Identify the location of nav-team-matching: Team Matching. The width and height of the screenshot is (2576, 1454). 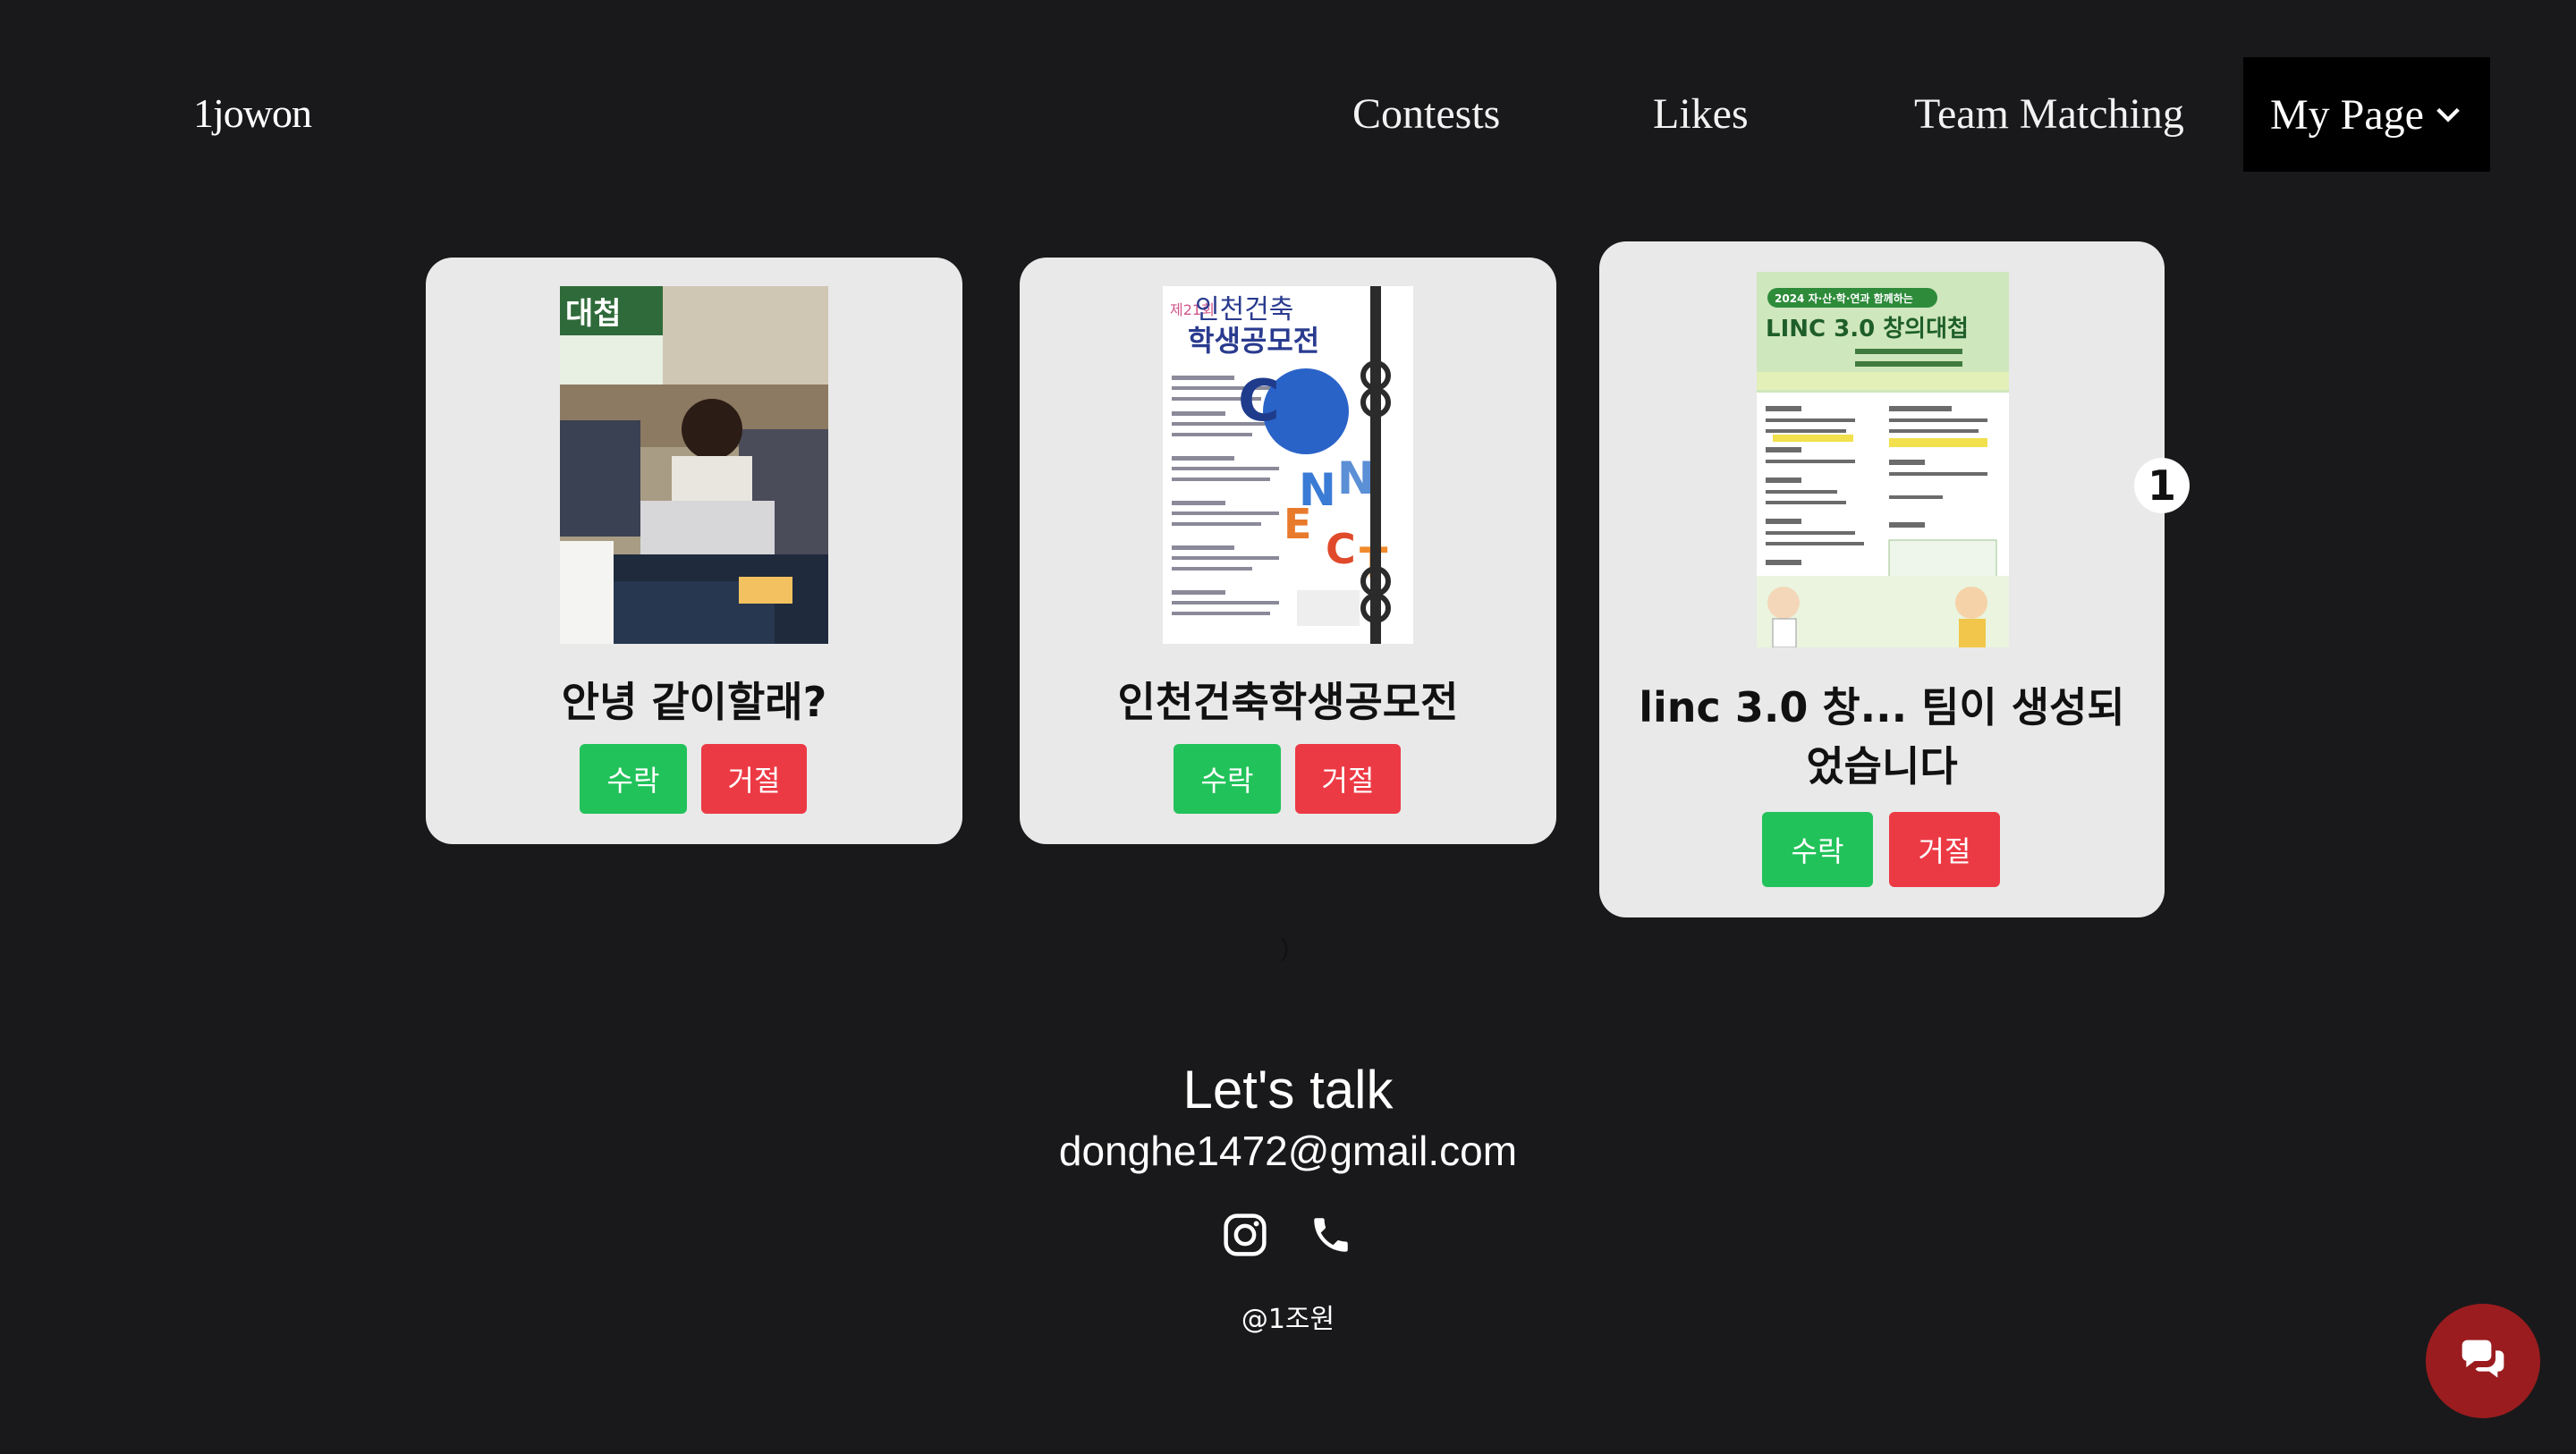
(2049, 114).